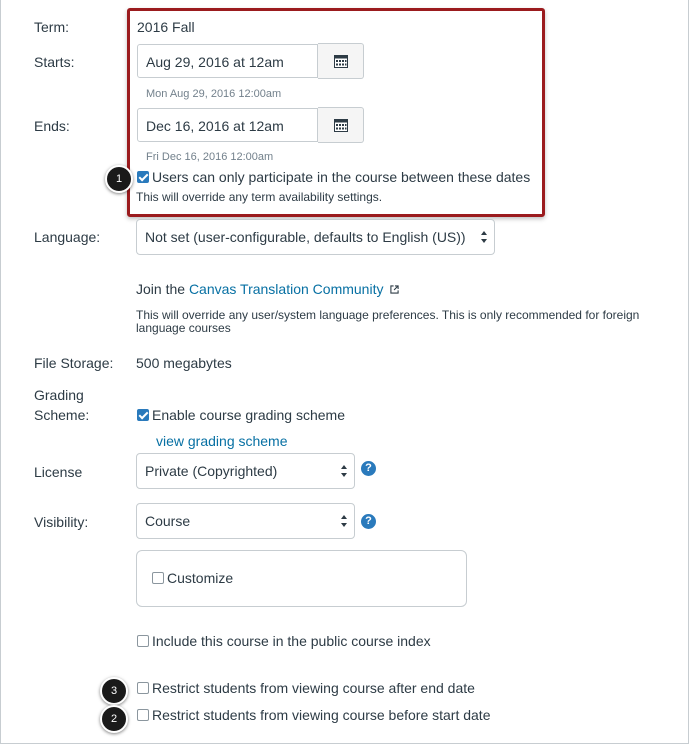 The height and width of the screenshot is (745, 689). Describe the element at coordinates (158, 578) in the screenshot. I see `customize-checkbox` at that location.